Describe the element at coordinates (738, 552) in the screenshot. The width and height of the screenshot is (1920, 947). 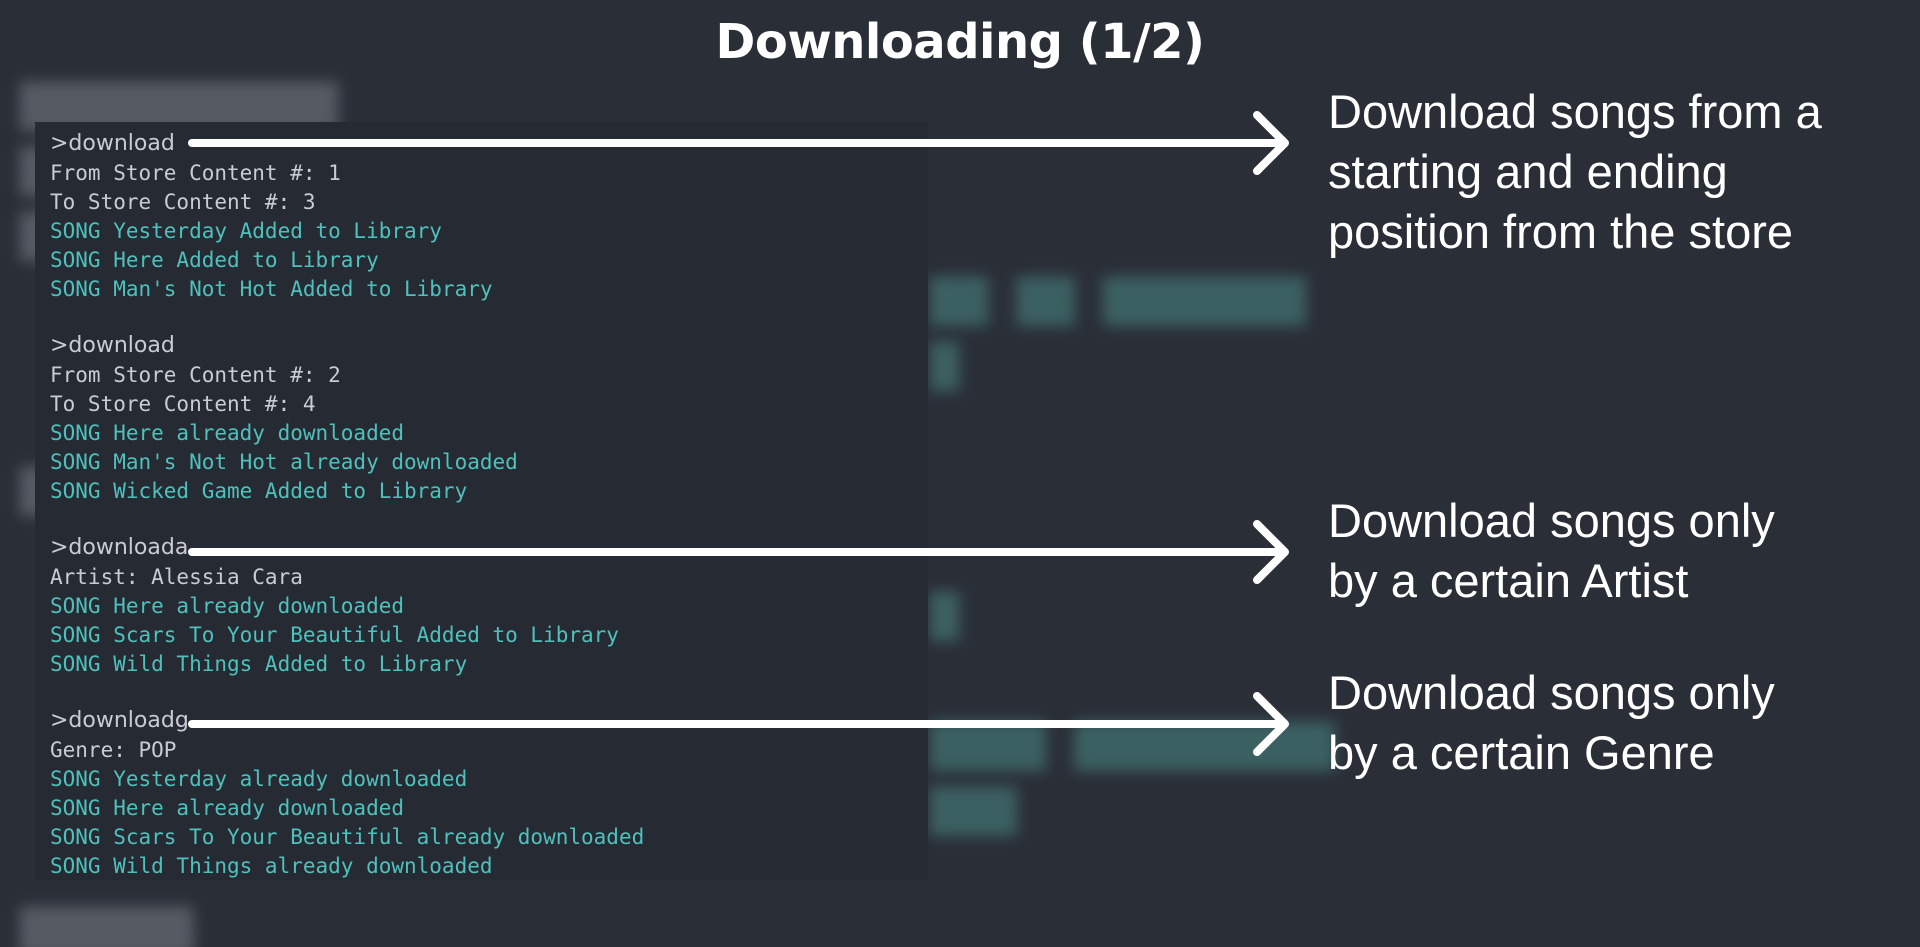
I see `arrow-downloada` at that location.